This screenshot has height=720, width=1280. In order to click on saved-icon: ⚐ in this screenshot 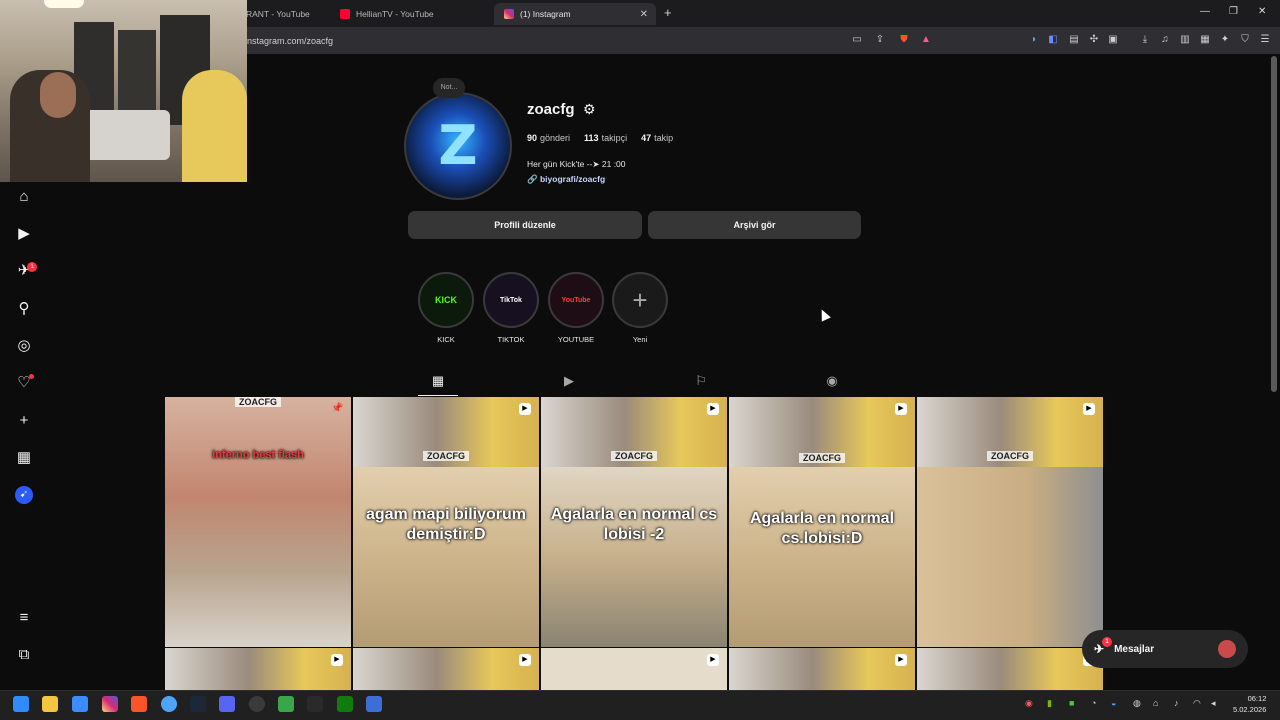, I will do `click(701, 383)`.